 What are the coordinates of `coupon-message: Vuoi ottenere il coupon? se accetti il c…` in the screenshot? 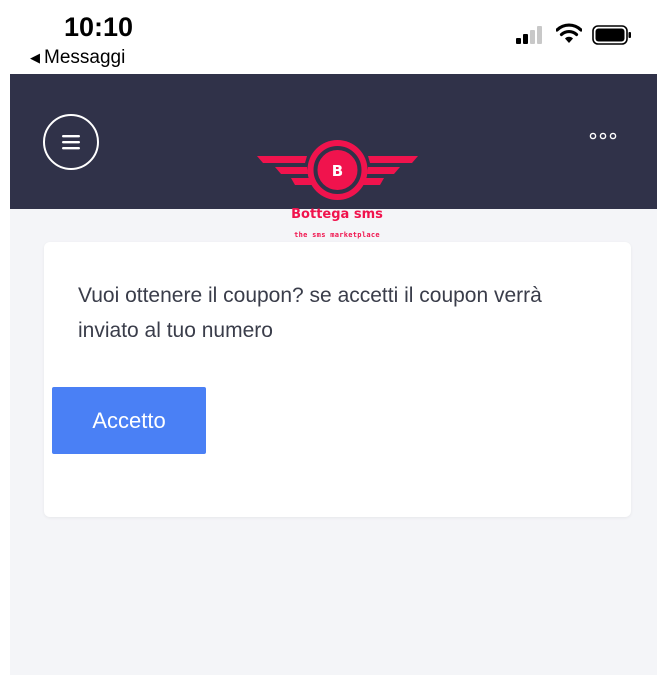 It's located at (310, 313).